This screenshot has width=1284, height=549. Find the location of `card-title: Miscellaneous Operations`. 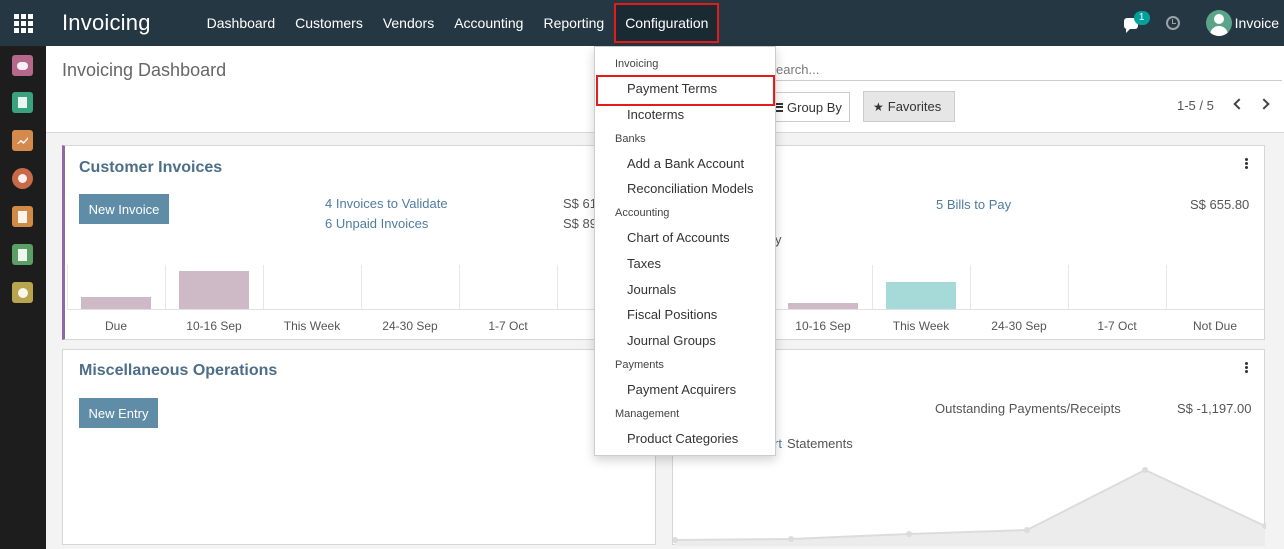

card-title: Miscellaneous Operations is located at coordinates (178, 371).